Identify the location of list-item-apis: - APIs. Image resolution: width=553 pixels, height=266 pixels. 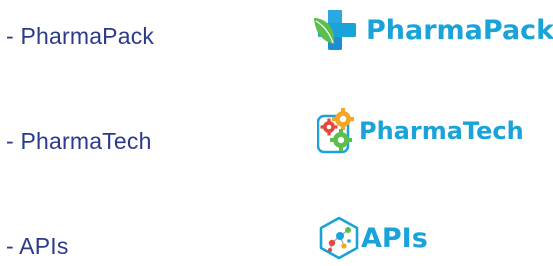
(37, 246).